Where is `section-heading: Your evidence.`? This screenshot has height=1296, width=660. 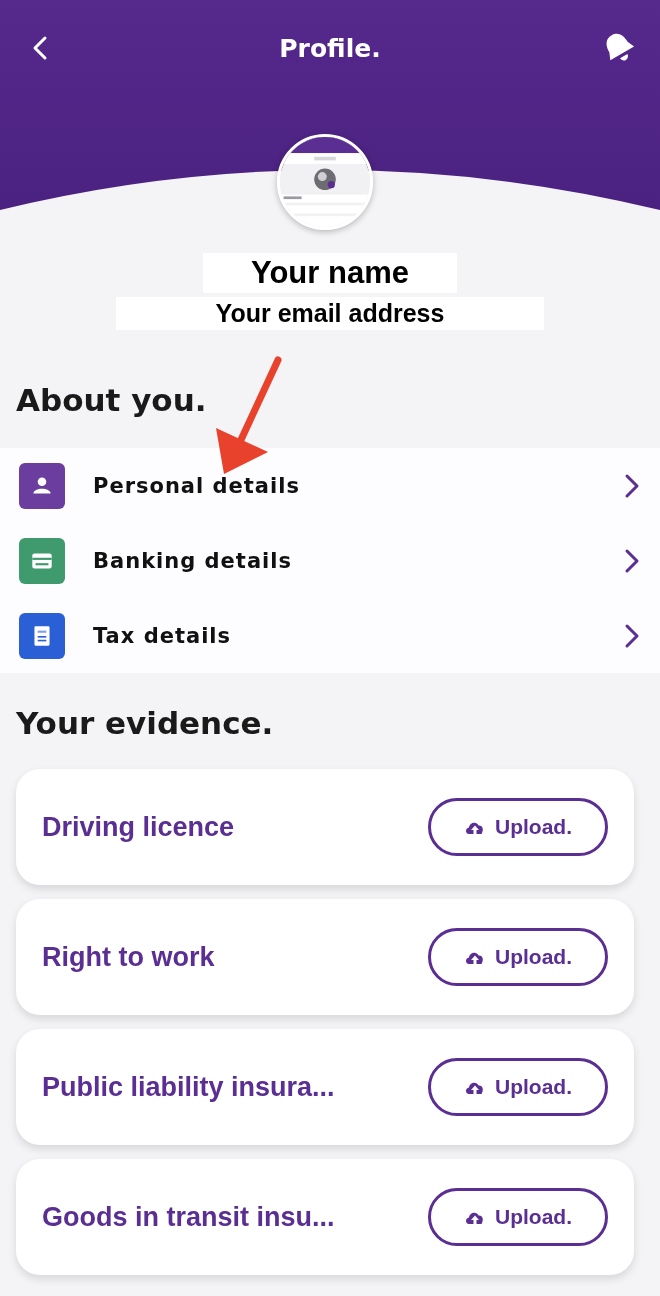
section-heading: Your evidence. is located at coordinates (145, 723).